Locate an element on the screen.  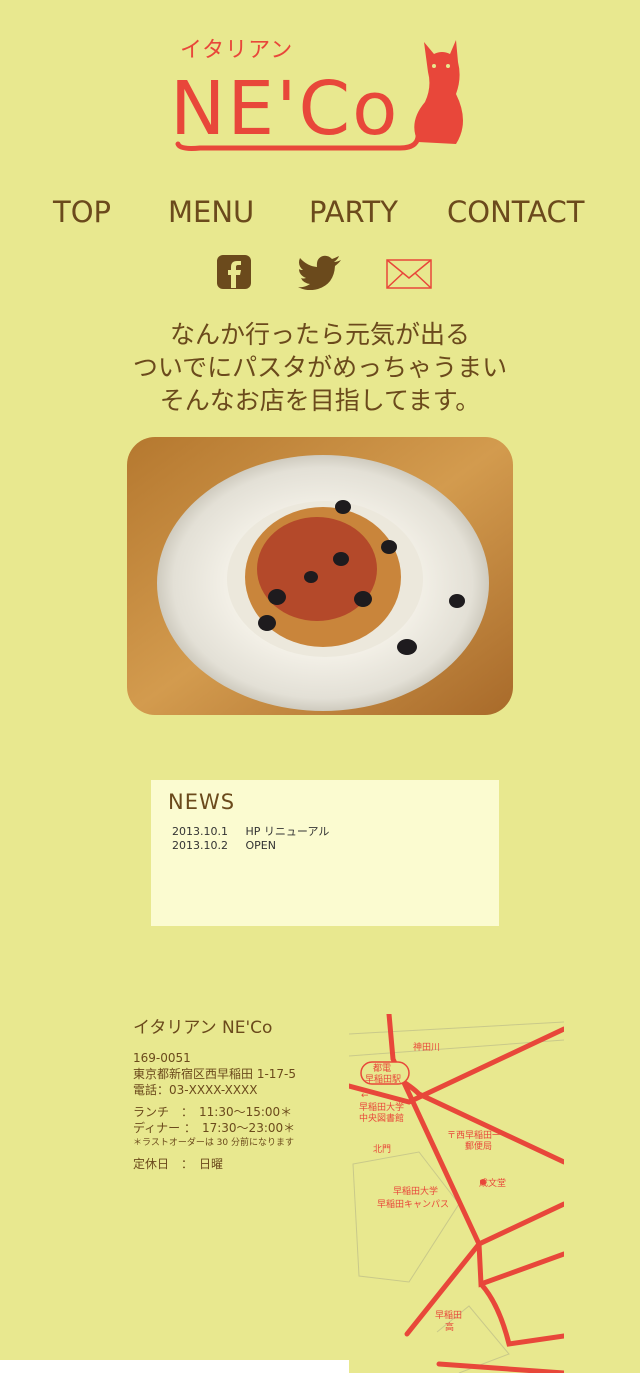
logo: イタリアン NE'Co is located at coordinates (320, 94).